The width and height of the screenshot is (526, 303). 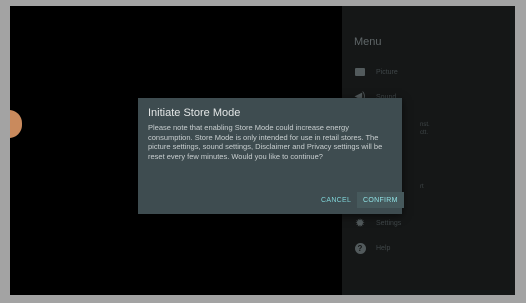 I want to click on gear-icon: ✹, so click(x=360, y=223).